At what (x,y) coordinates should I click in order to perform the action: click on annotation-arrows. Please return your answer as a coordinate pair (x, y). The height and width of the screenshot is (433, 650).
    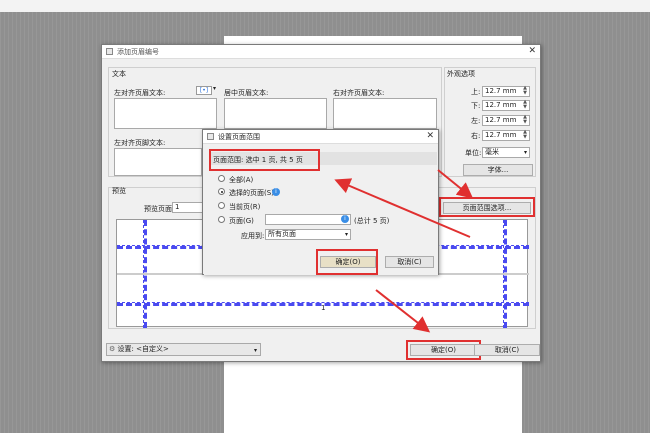
    Looking at the image, I should click on (404, 251).